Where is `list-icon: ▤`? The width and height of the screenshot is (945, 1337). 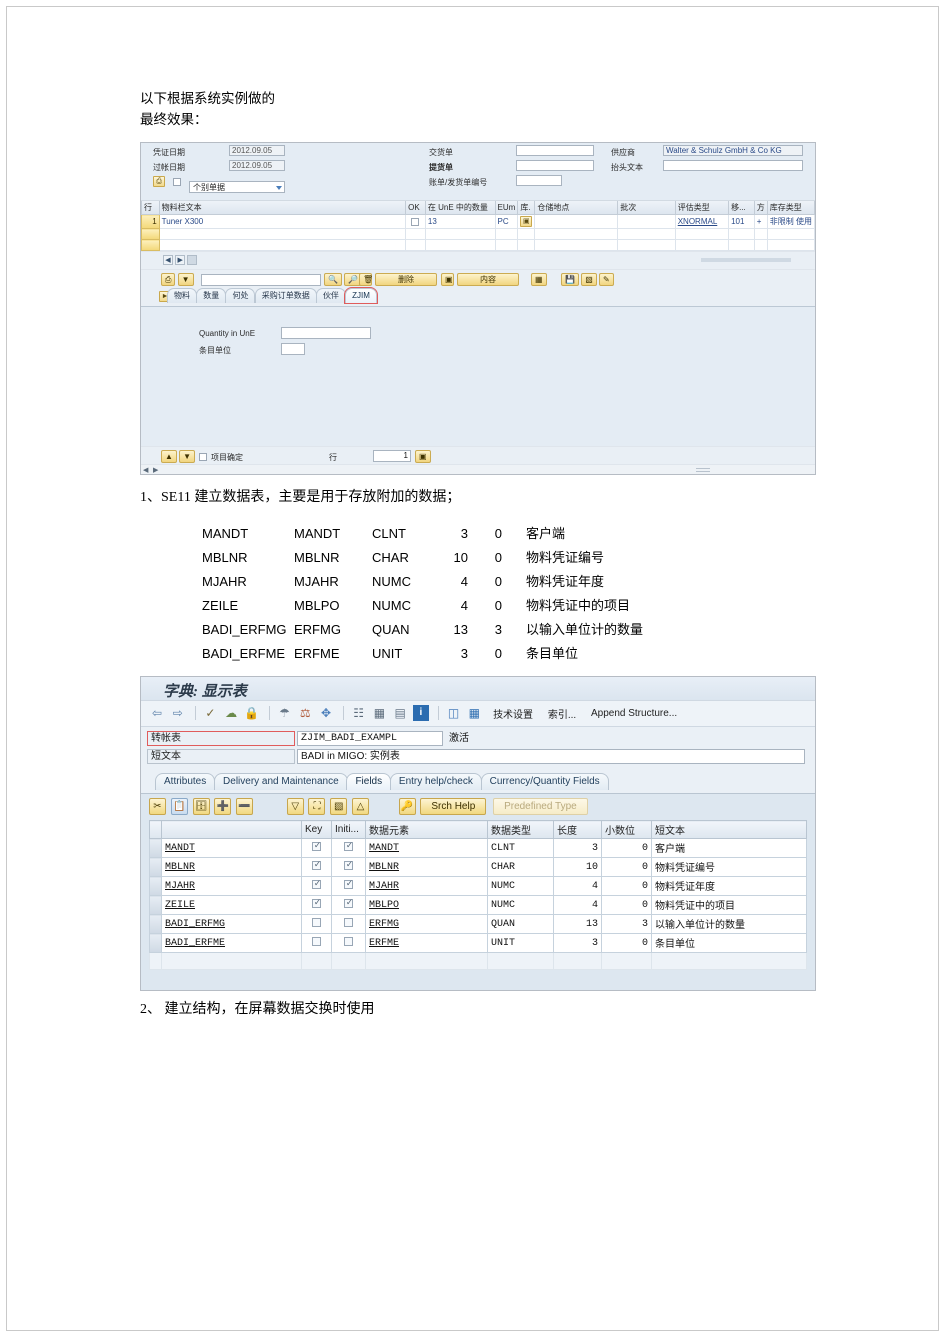
list-icon: ▤ is located at coordinates (400, 713).